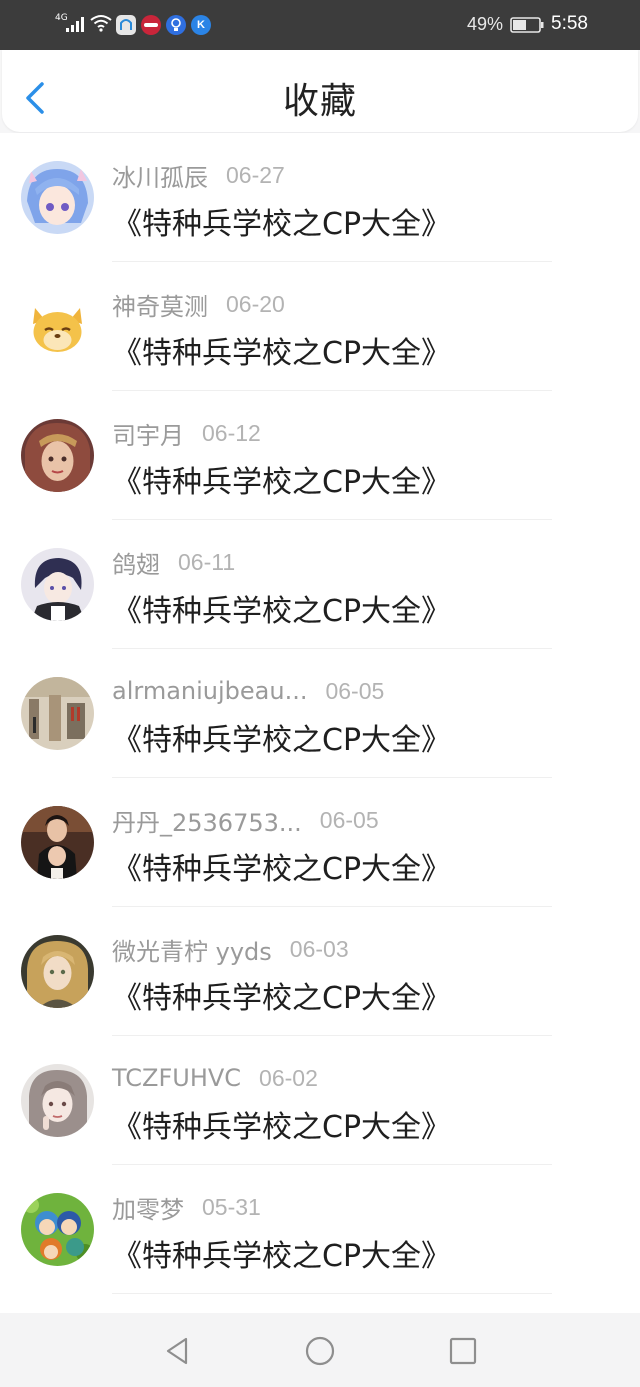  What do you see at coordinates (332, 1293) in the screenshot?
I see `divider` at bounding box center [332, 1293].